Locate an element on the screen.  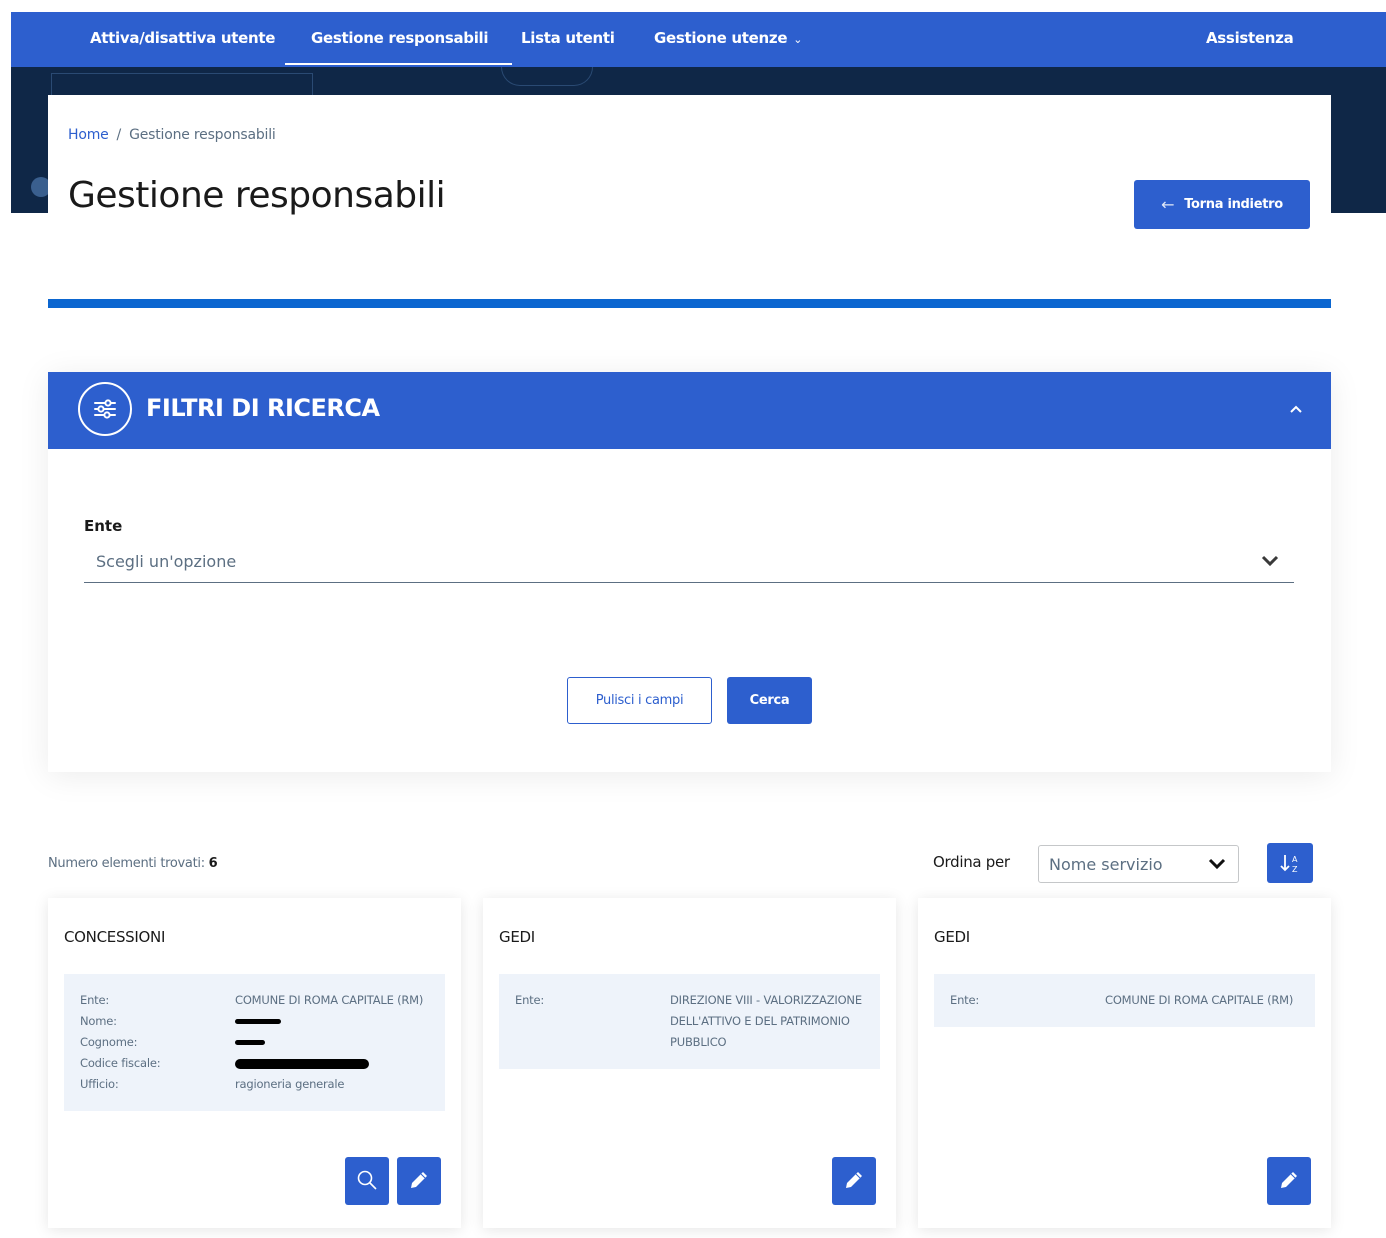
nav-item-assistenza: Assistenza is located at coordinates (1250, 39).